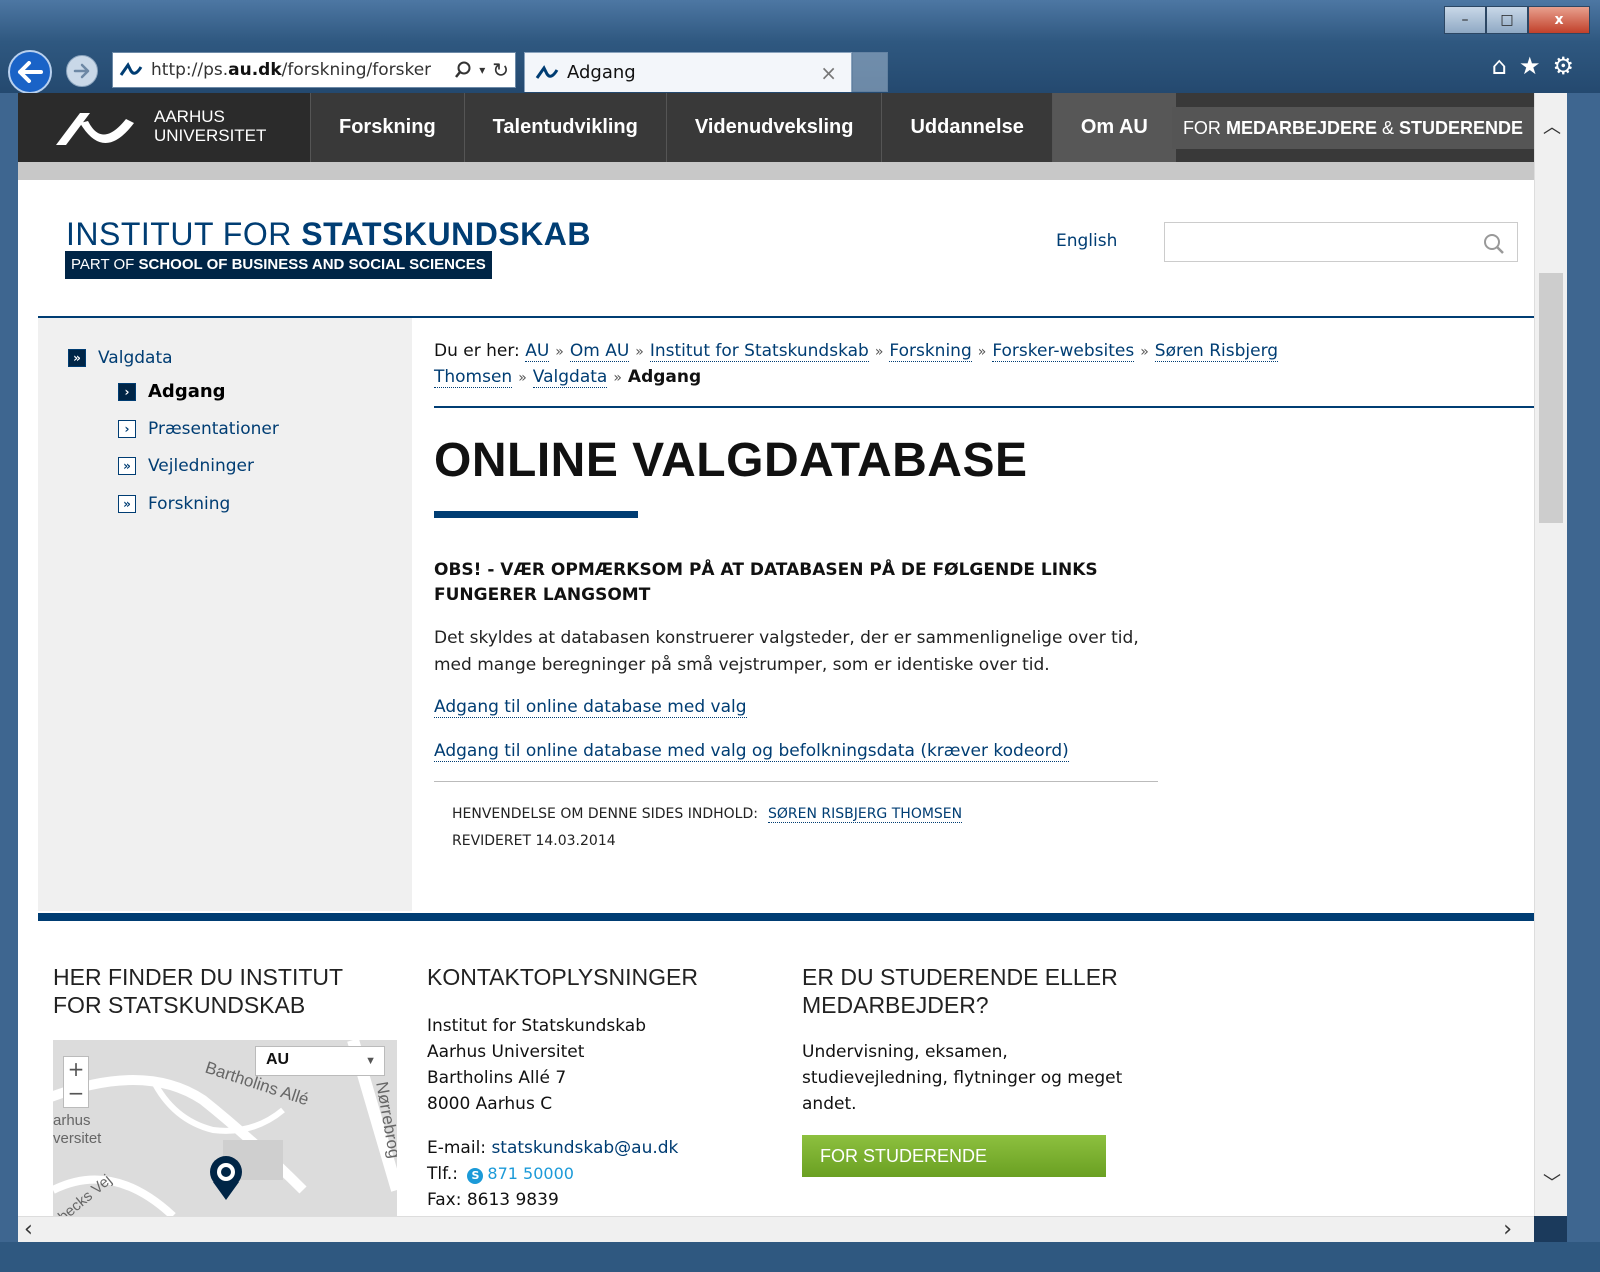  Describe the element at coordinates (800, 1257) in the screenshot. I see `window-frame-bottom` at that location.